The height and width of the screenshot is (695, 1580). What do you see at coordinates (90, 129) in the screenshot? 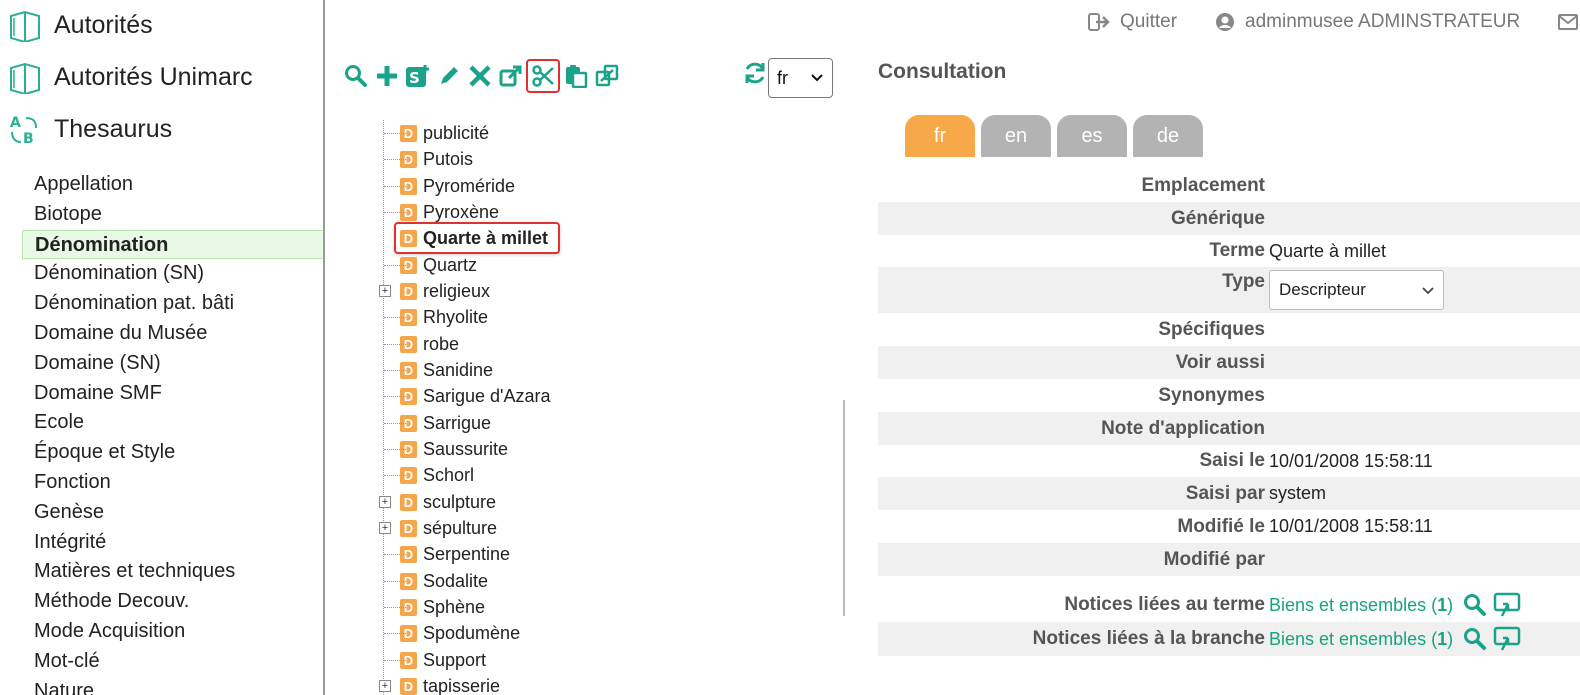
I see `module-thesaurus: AB Thesaurus` at bounding box center [90, 129].